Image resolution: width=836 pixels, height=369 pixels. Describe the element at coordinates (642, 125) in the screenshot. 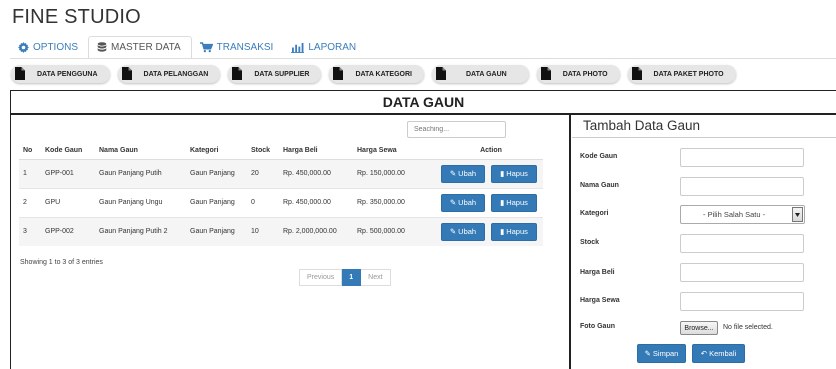

I see `form-title: Tambah Data Gaun` at that location.